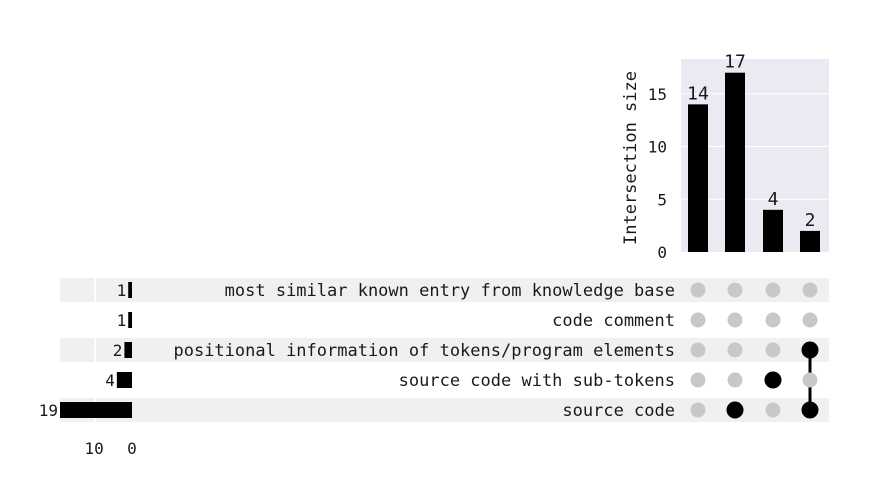 Image resolution: width=888 pixels, height=488 pixels. I want to click on intersection-y-axis-label: Intersection size, so click(631, 158).